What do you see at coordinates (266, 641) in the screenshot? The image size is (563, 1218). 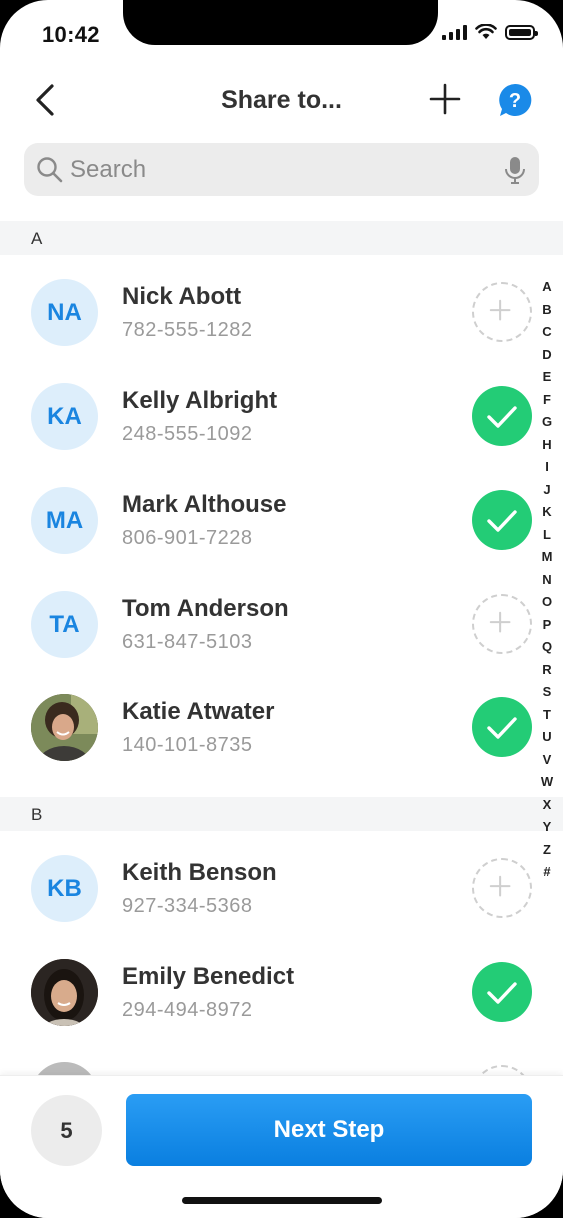 I see `contact-row: TA Tom Anderson 631-847-5103` at bounding box center [266, 641].